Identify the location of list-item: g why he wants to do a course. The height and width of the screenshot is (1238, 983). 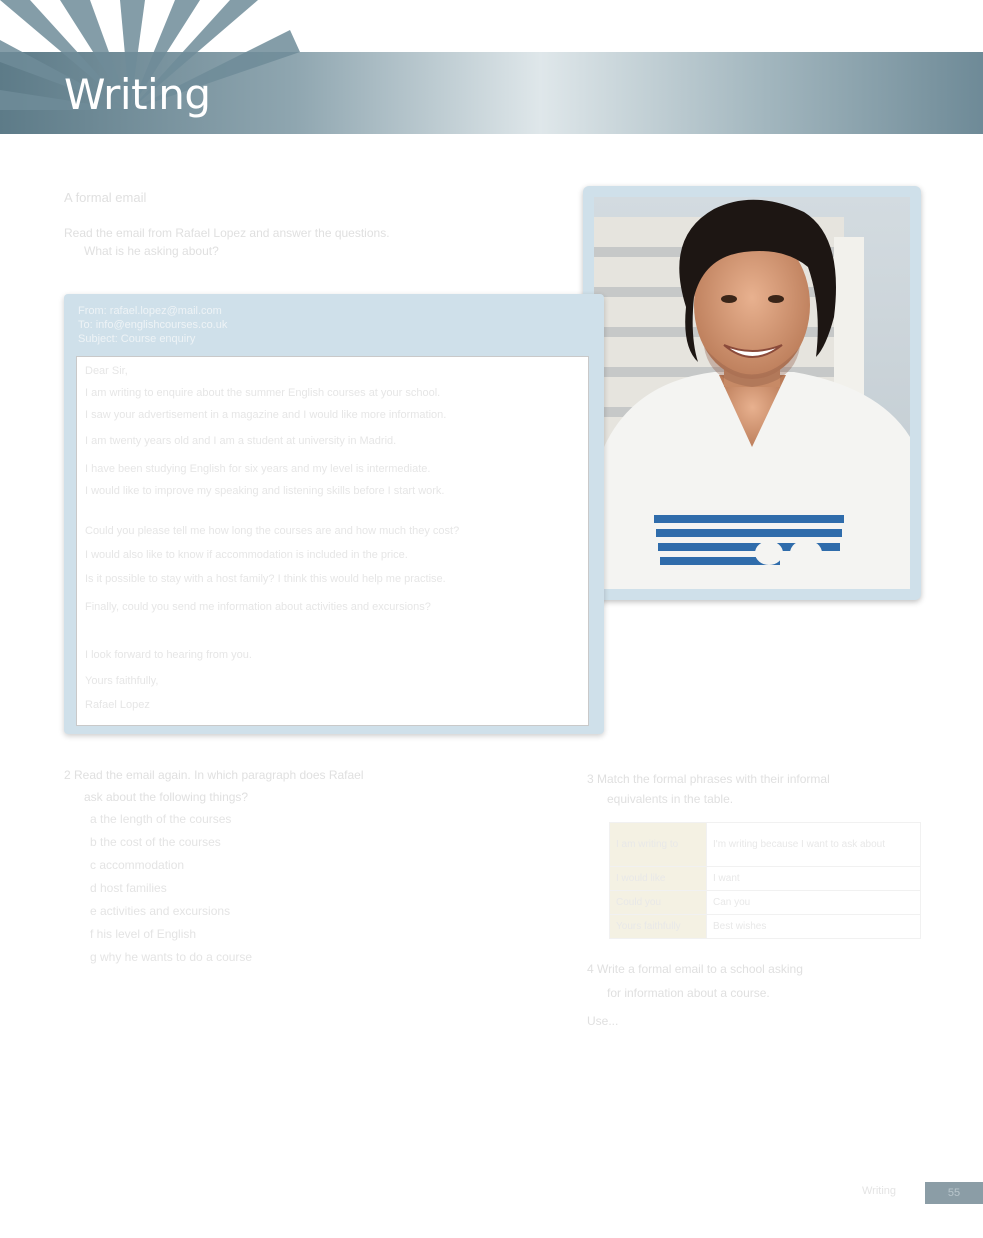
(171, 957).